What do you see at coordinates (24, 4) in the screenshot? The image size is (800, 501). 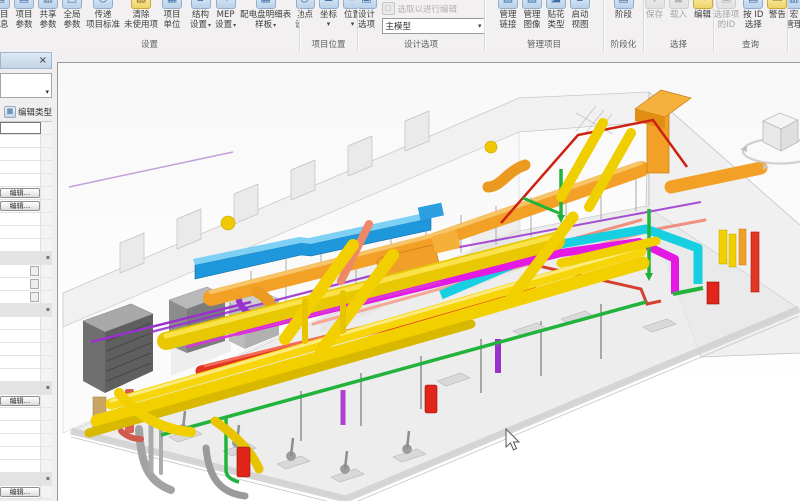 I see `project-parameters-icon: ▤` at bounding box center [24, 4].